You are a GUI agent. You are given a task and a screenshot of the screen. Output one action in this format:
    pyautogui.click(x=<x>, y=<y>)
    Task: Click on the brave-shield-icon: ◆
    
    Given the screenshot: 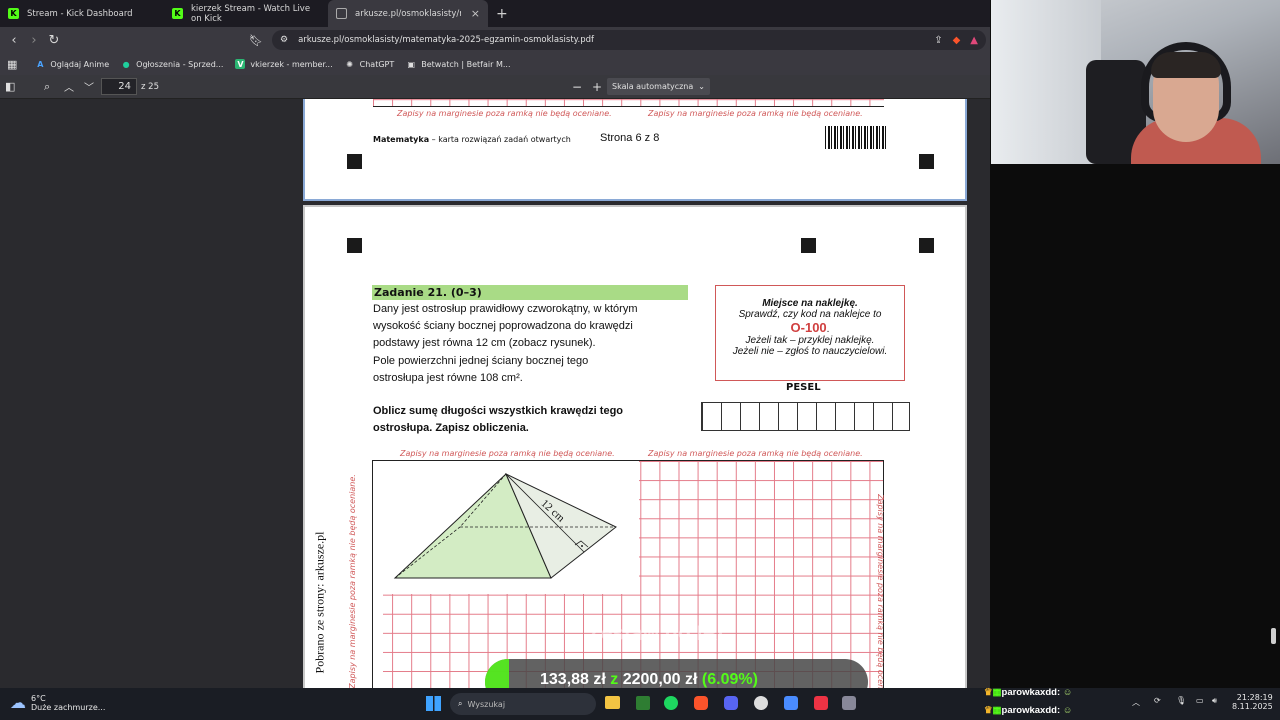 What is the action you would take?
    pyautogui.click(x=957, y=40)
    